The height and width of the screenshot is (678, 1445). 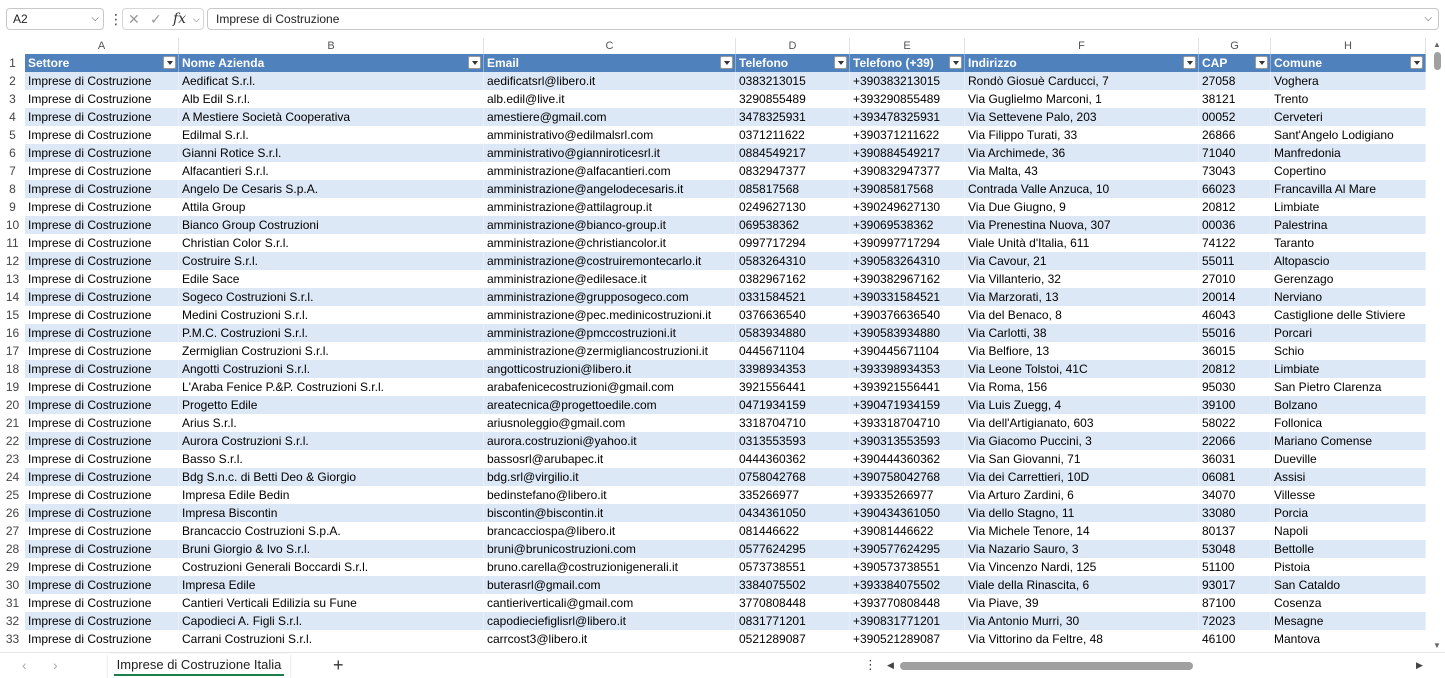 I want to click on table-cell: 0997717294, so click(x=793, y=243).